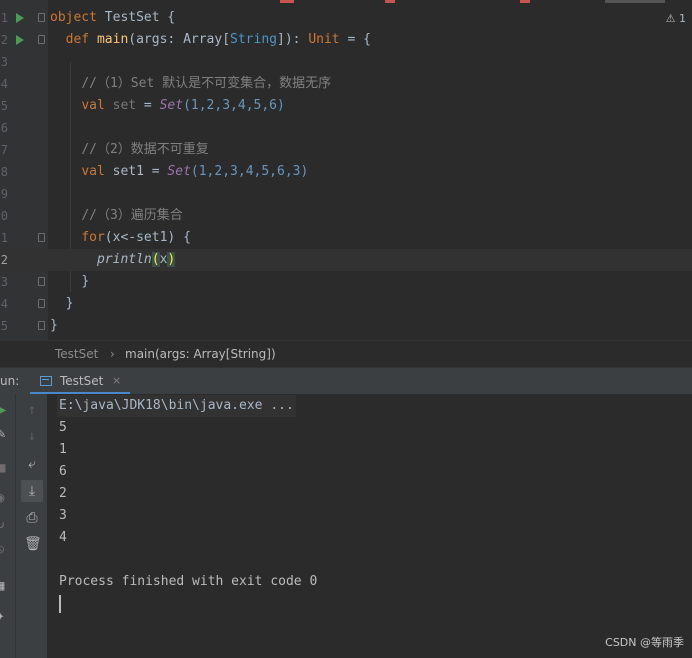  I want to click on line-number: 8, so click(4, 172).